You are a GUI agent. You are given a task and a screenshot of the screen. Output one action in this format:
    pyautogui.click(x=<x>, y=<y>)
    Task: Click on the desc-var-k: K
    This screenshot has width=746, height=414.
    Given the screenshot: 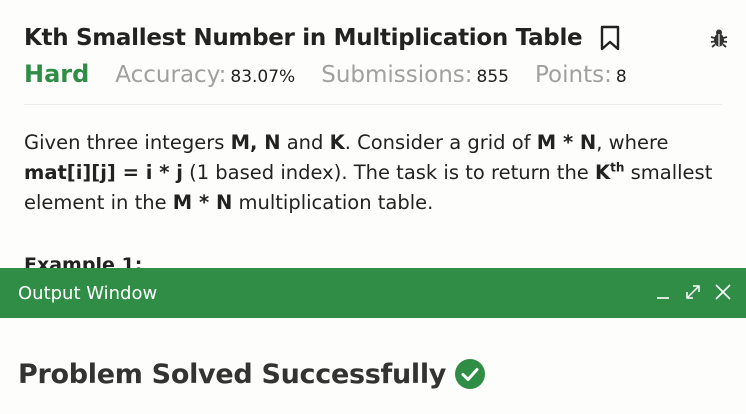 What is the action you would take?
    pyautogui.click(x=337, y=142)
    